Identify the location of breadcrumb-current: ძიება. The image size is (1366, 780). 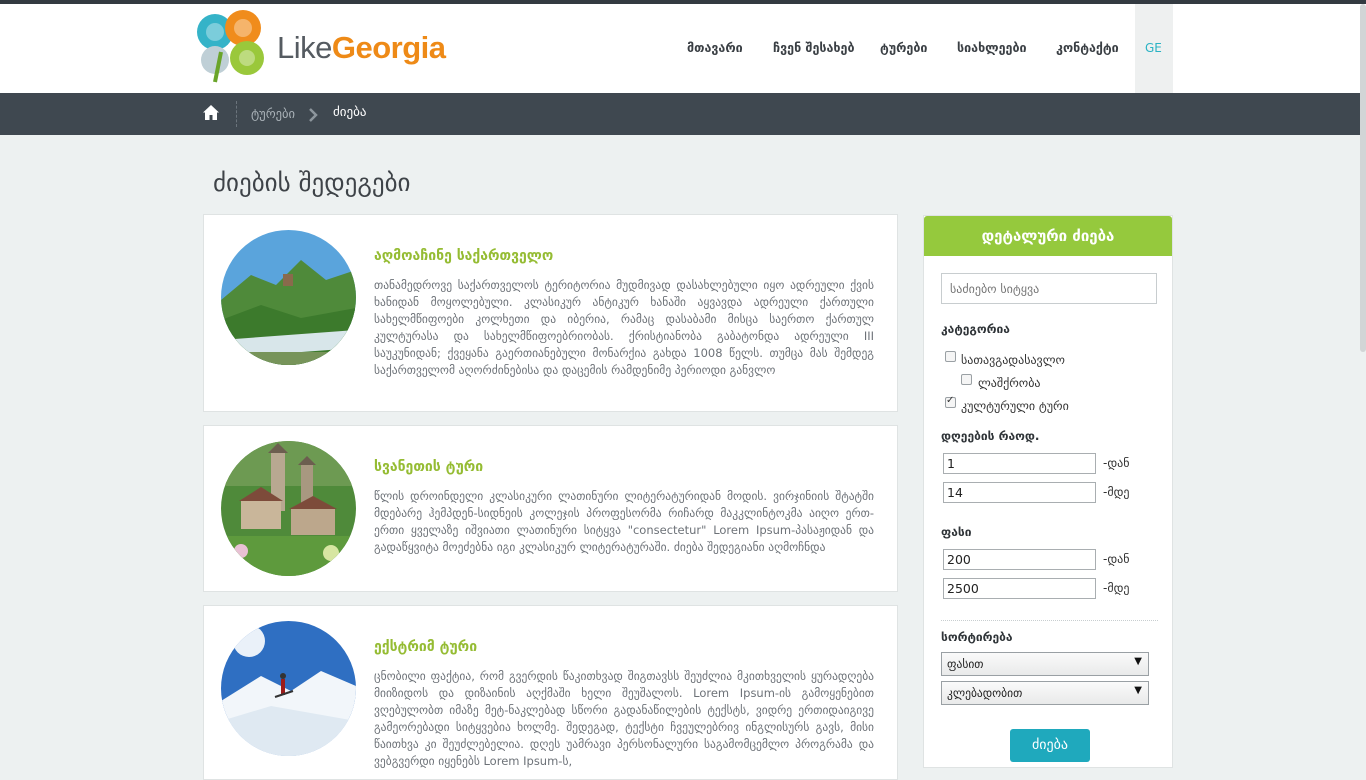
(350, 112).